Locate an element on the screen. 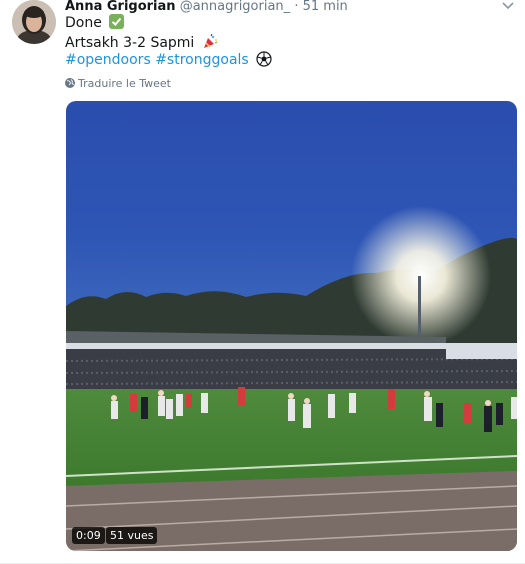 The height and width of the screenshot is (564, 525). video-view-count: 51 vues is located at coordinates (132, 535).